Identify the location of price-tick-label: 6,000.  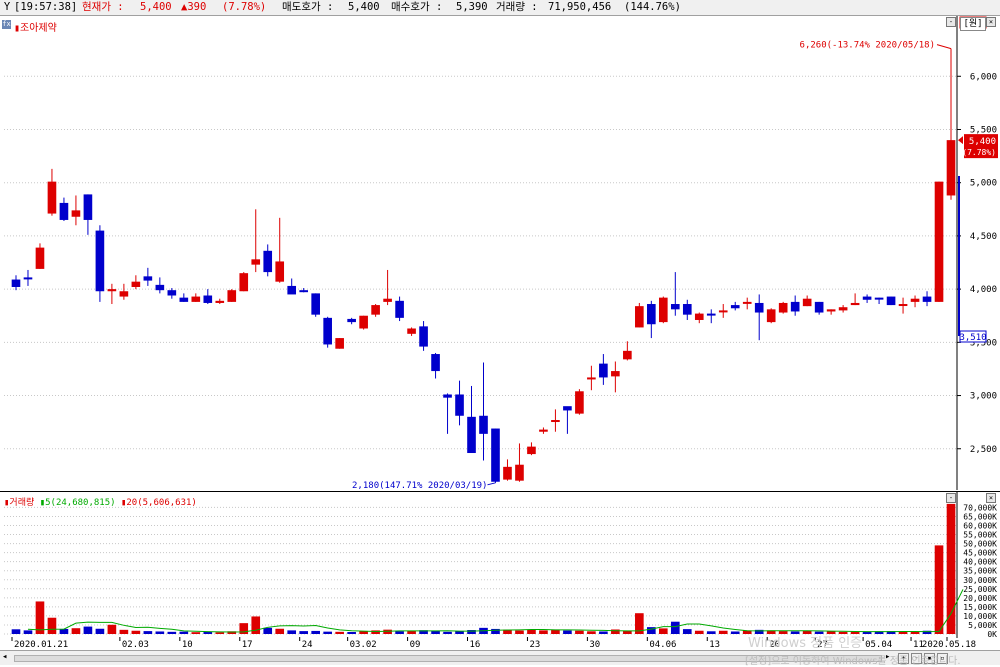
(983, 77).